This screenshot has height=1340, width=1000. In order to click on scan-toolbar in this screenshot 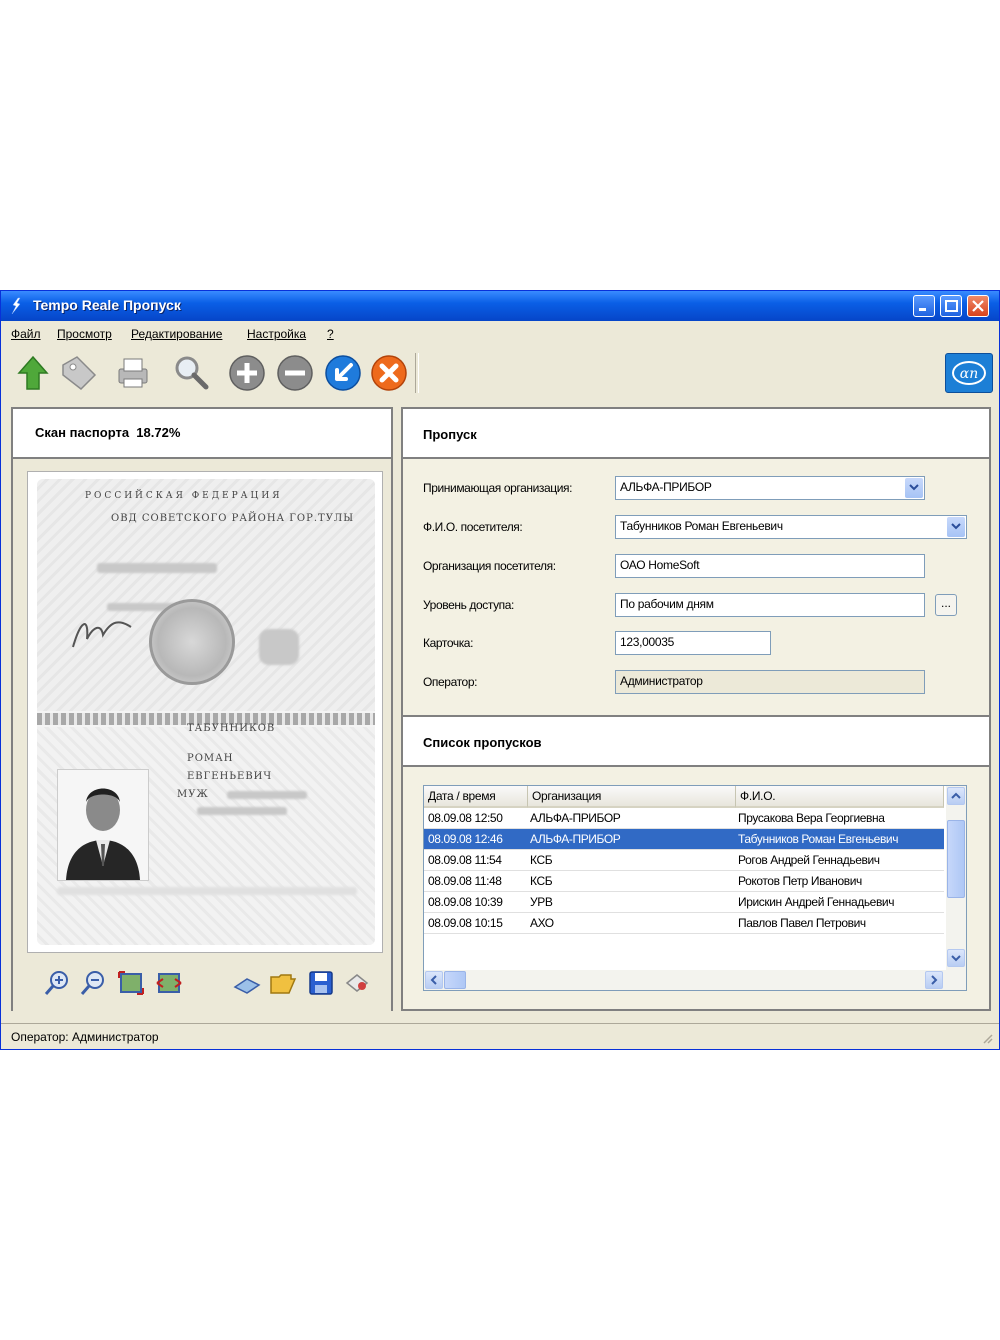, I will do `click(207, 983)`.